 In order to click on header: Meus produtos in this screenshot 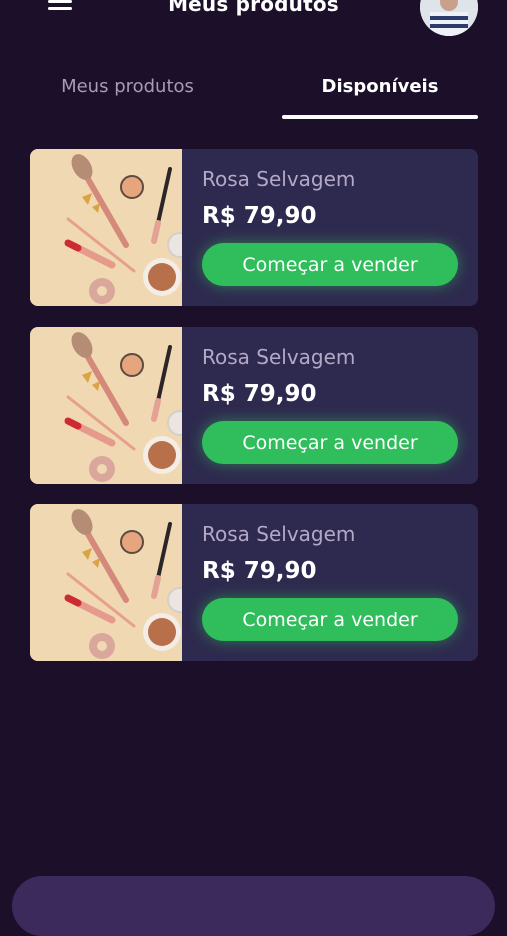, I will do `click(253, 20)`.